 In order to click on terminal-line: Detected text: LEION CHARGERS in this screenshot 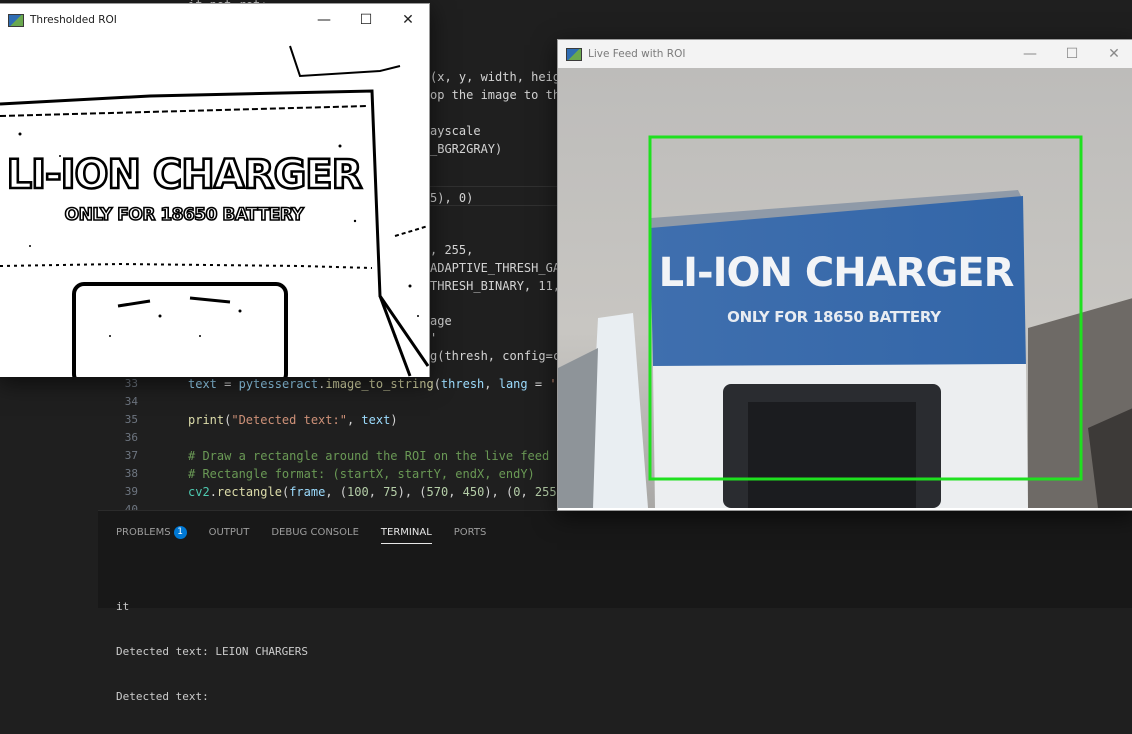, I will do `click(212, 651)`.